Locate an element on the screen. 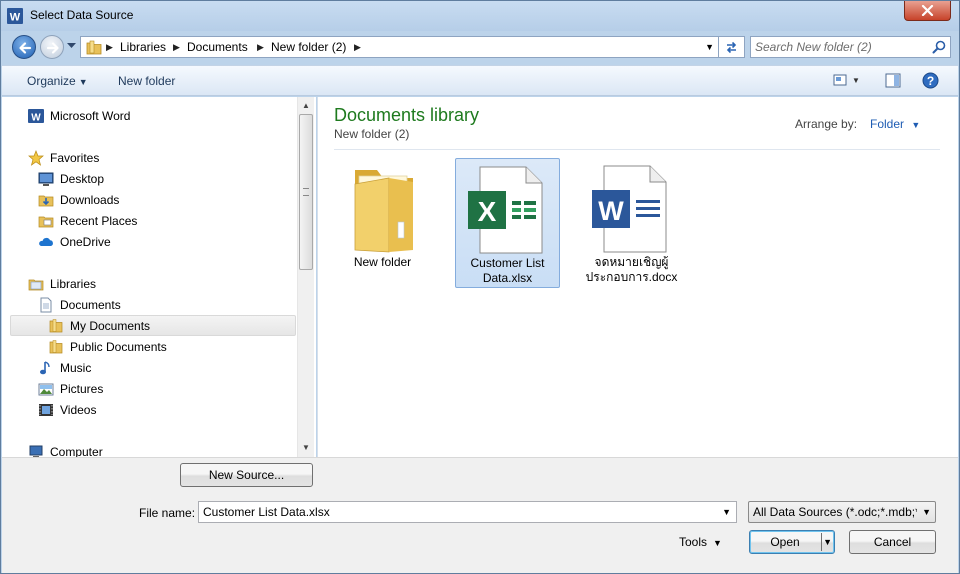  svg-text: X is located at coordinates (486, 211).